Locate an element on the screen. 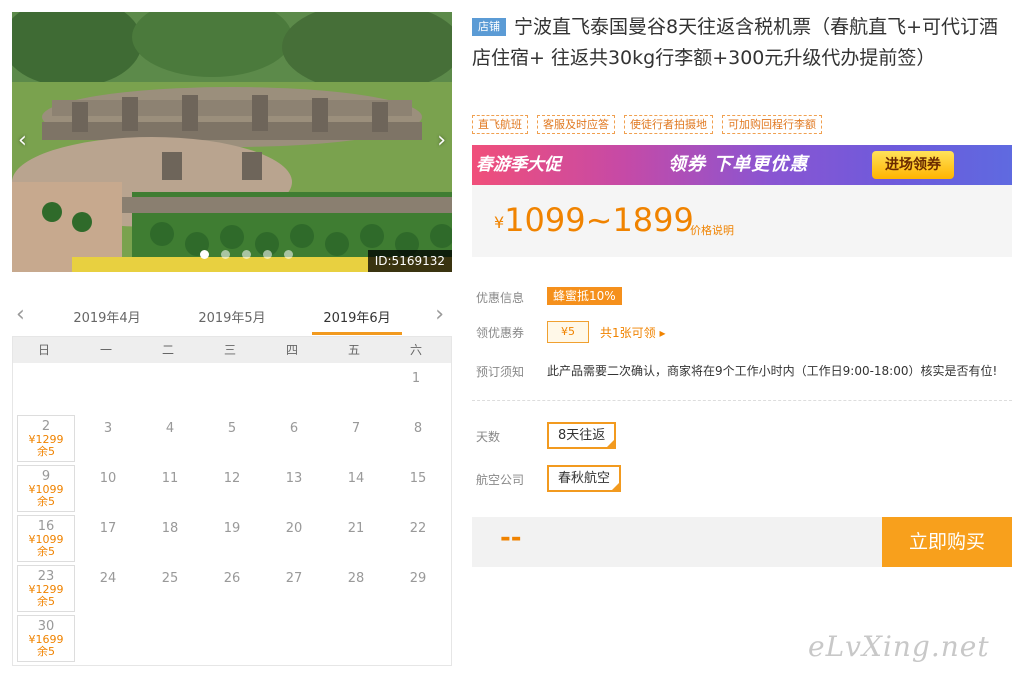  day-number: 12 is located at coordinates (232, 478).